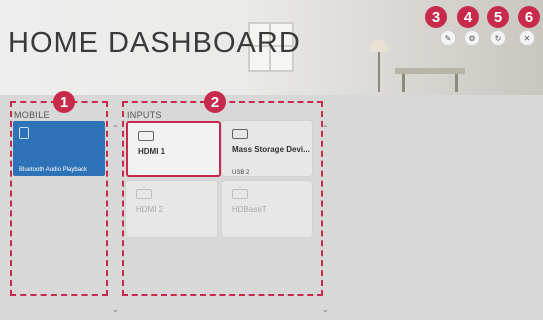 This screenshot has width=543, height=320. What do you see at coordinates (24, 133) in the screenshot?
I see `bluetooth-device-icon` at bounding box center [24, 133].